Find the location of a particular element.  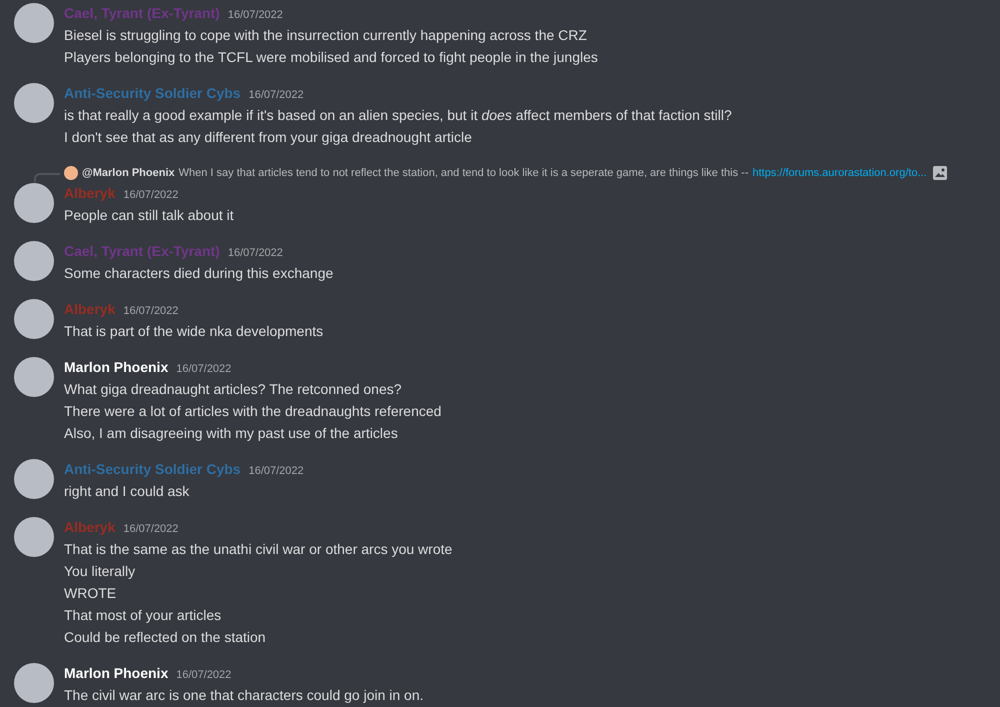

message-text: Could be reflected on the station is located at coordinates (165, 637).